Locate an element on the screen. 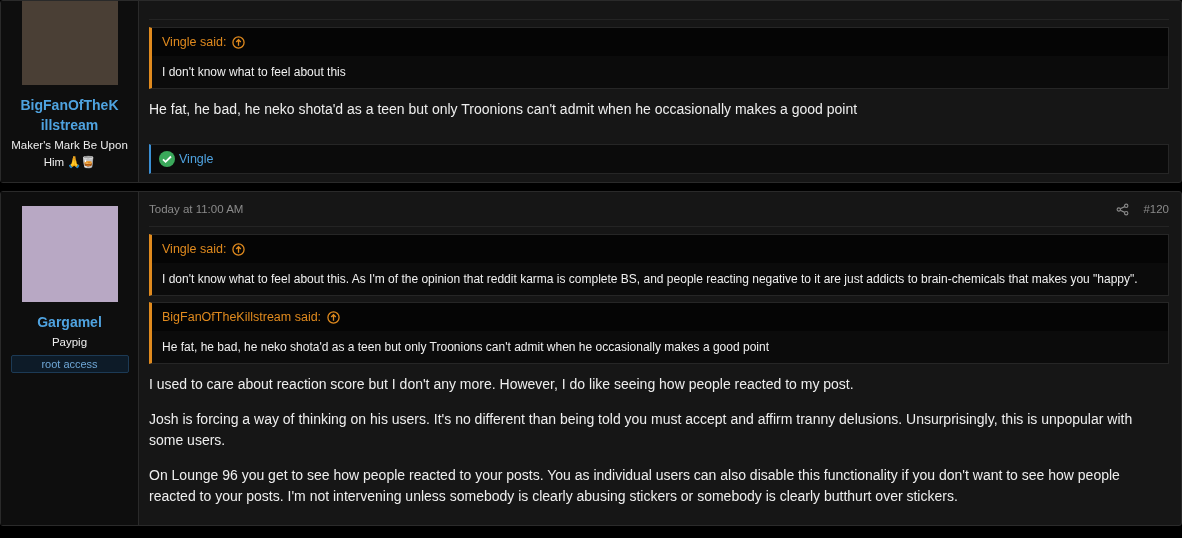 The width and height of the screenshot is (1182, 538). quote-text: I don't know what to feel about this. As I'm of the opinion that reddit karma is complete BS, and people reacting negative to it are just addicts to brain-chemicals that makes you "happy". is located at coordinates (660, 279).